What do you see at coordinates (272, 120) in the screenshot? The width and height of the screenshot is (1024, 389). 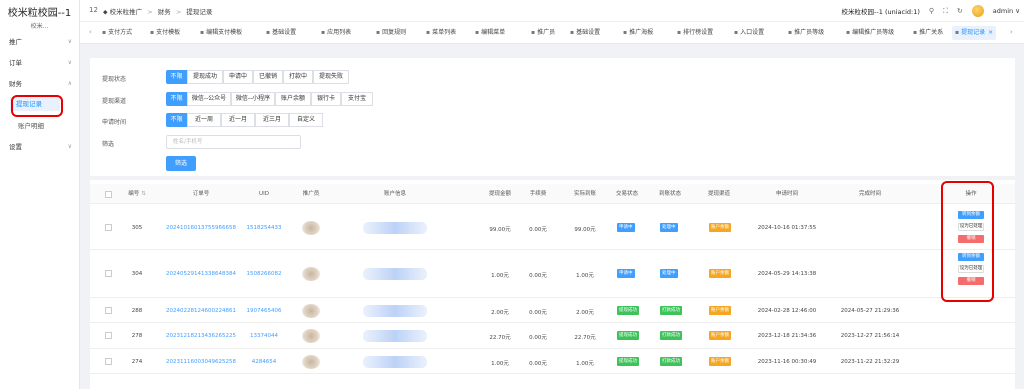 I see `filter-time-option: 近三月` at bounding box center [272, 120].